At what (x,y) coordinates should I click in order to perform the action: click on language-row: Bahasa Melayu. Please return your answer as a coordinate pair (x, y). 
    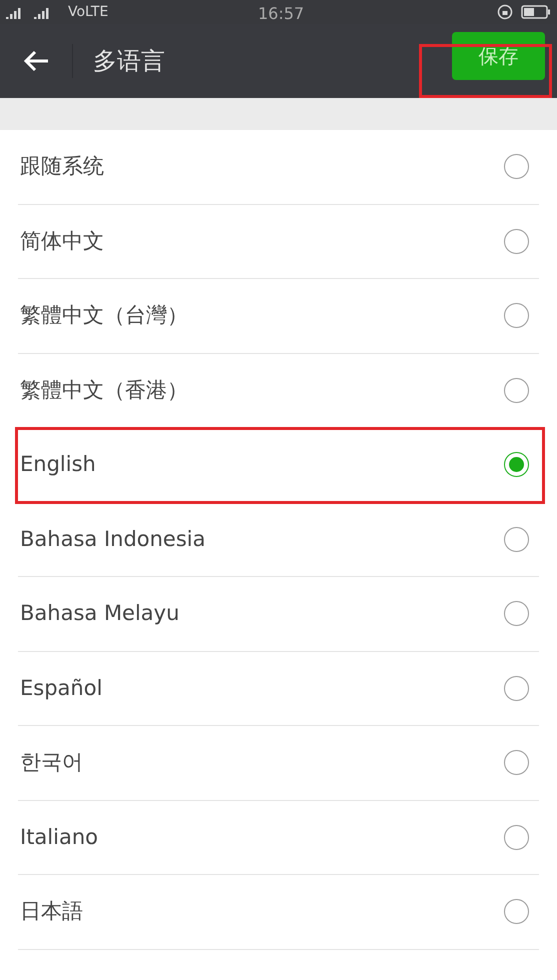
    Looking at the image, I should click on (278, 614).